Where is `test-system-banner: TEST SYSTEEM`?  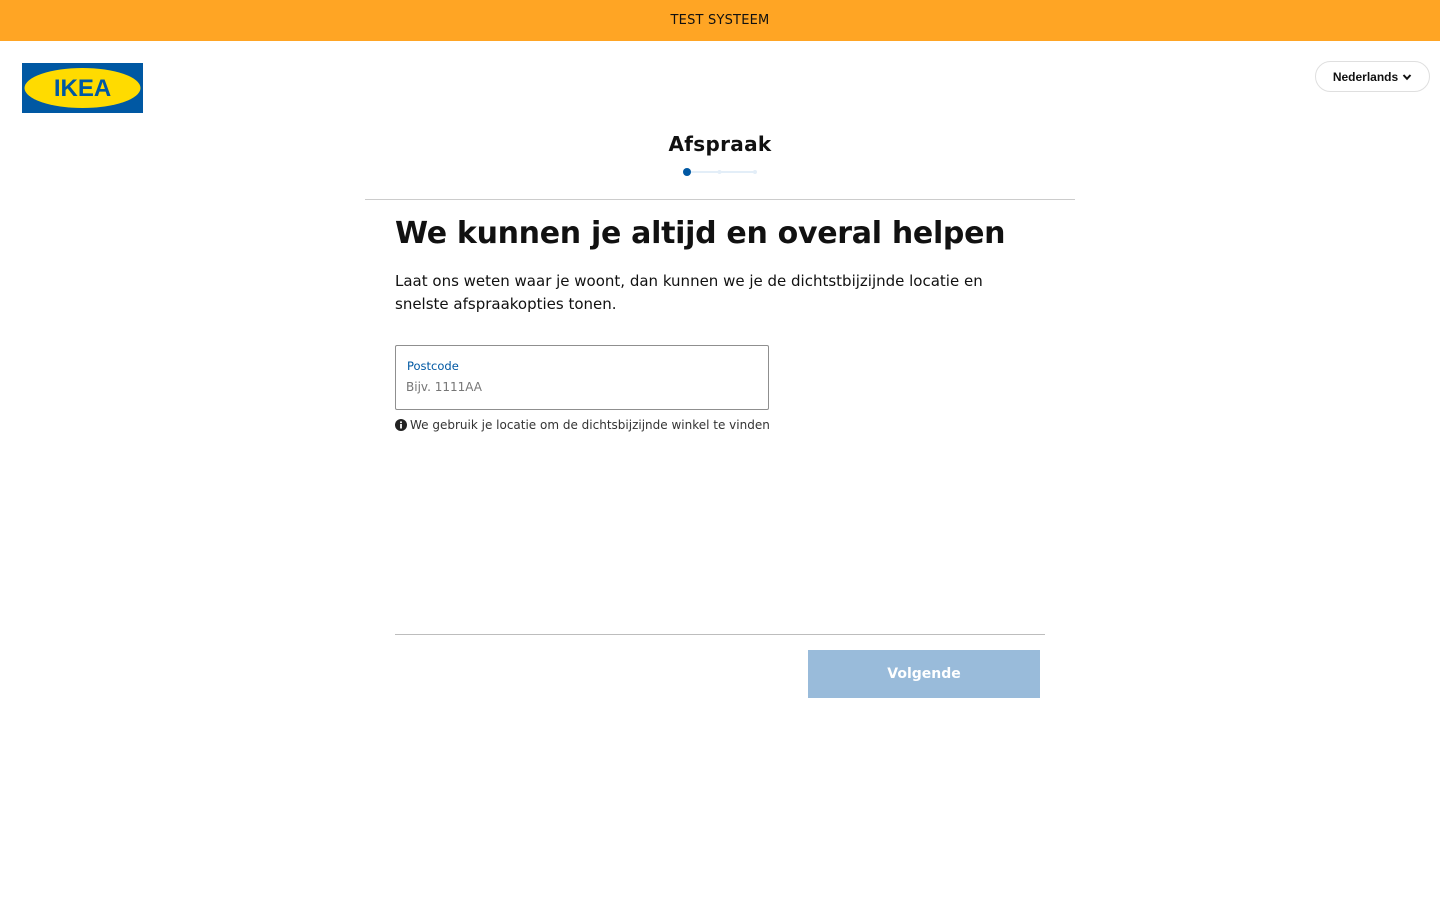 test-system-banner: TEST SYSTEEM is located at coordinates (720, 20).